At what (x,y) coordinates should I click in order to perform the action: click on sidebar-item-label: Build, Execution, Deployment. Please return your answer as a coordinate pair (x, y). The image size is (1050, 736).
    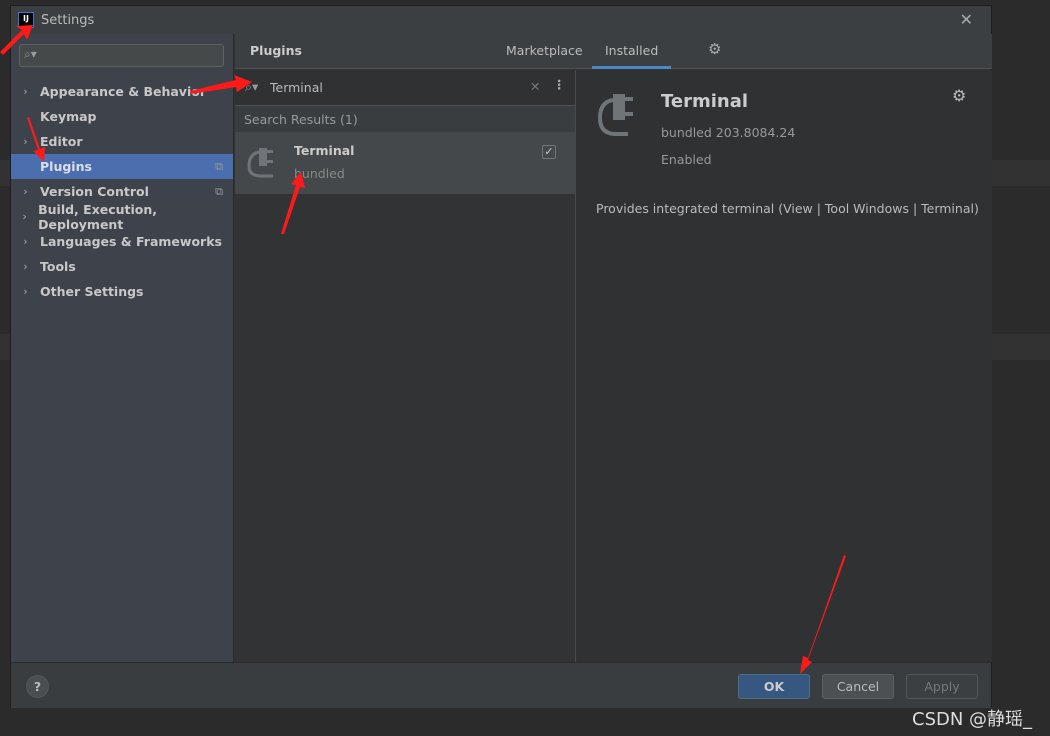
    Looking at the image, I should click on (98, 216).